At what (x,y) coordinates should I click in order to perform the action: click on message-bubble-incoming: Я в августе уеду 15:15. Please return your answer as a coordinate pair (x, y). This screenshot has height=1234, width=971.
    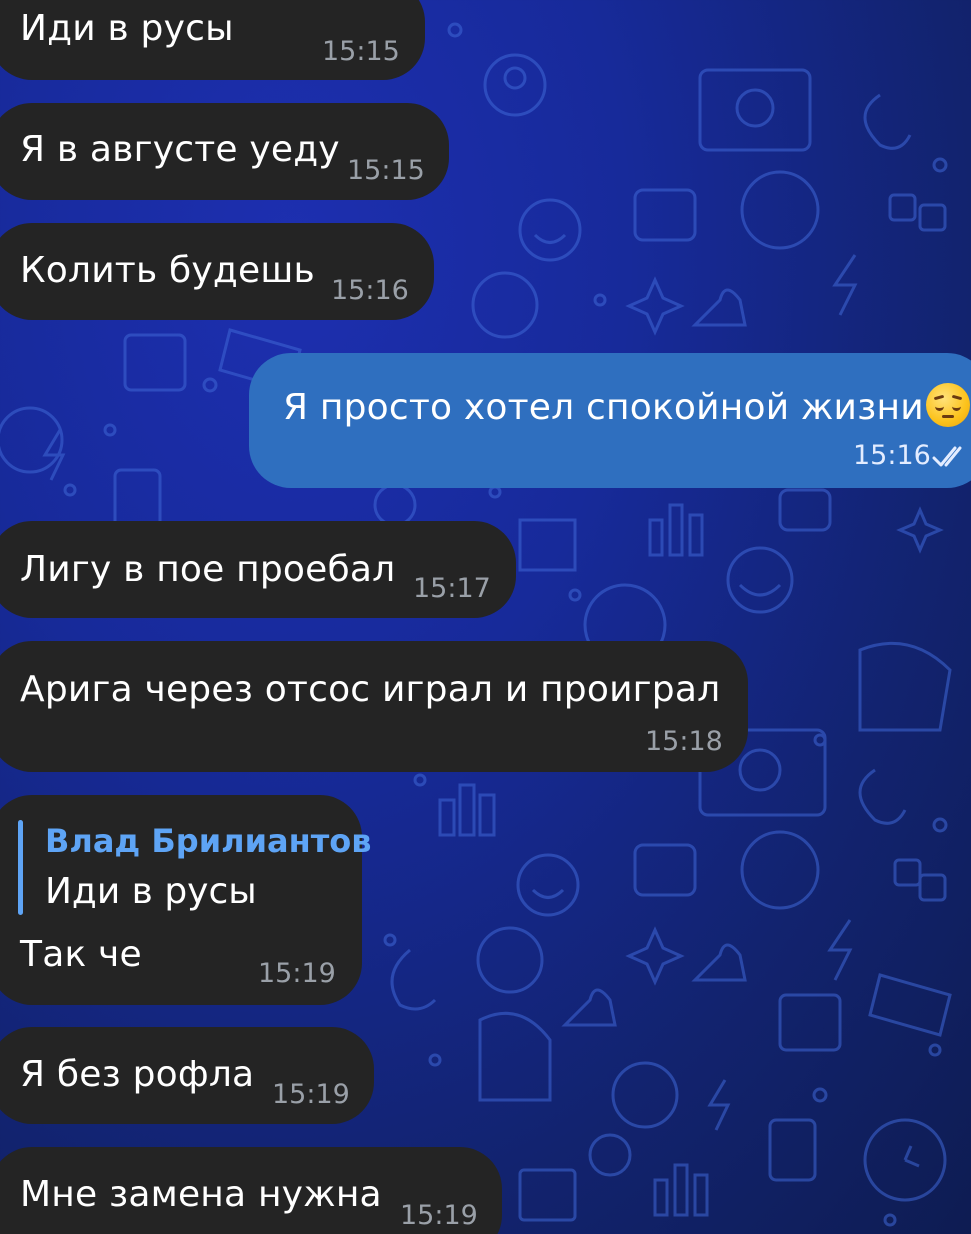
    Looking at the image, I should click on (224, 151).